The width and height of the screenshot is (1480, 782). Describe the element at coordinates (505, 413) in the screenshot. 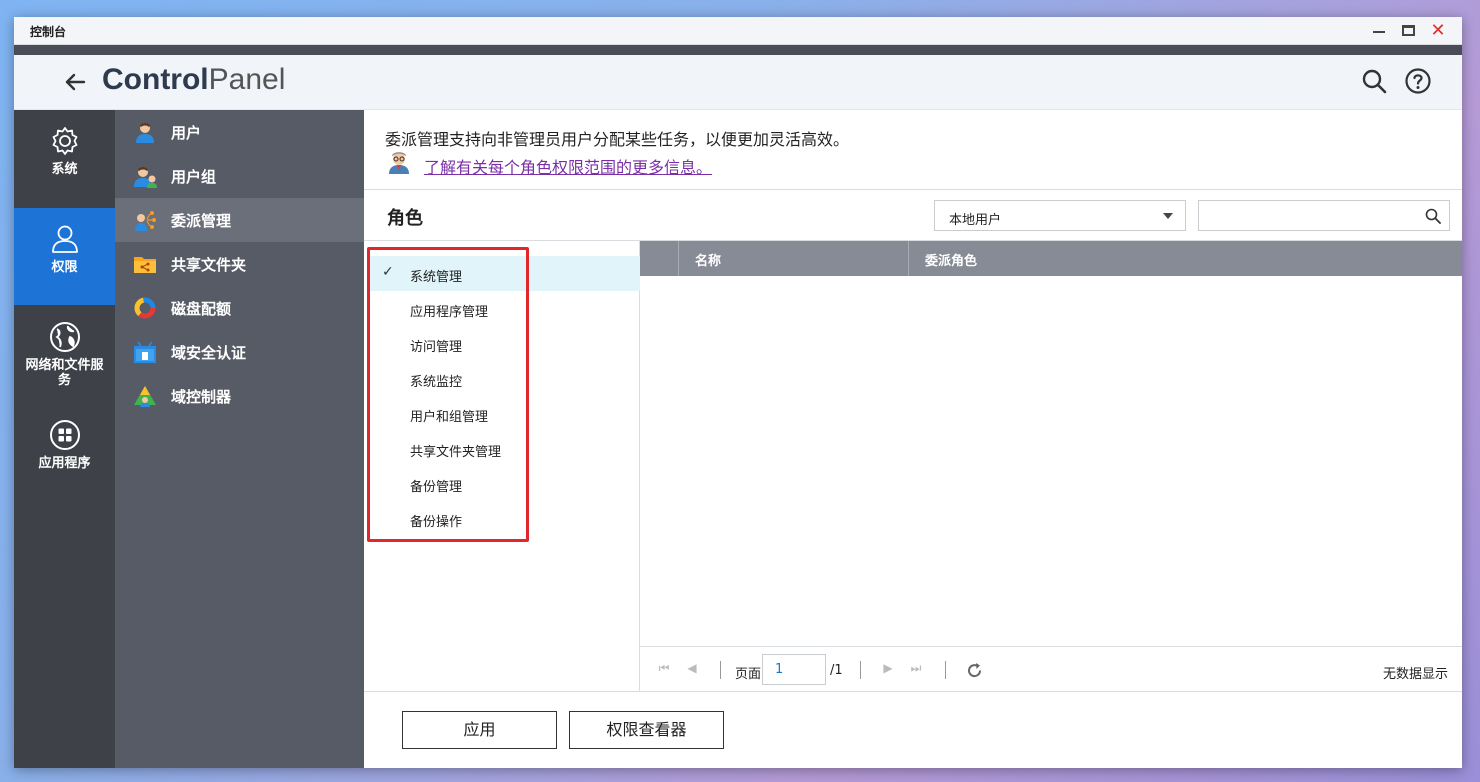

I see `role-item: 用户和组管理` at that location.